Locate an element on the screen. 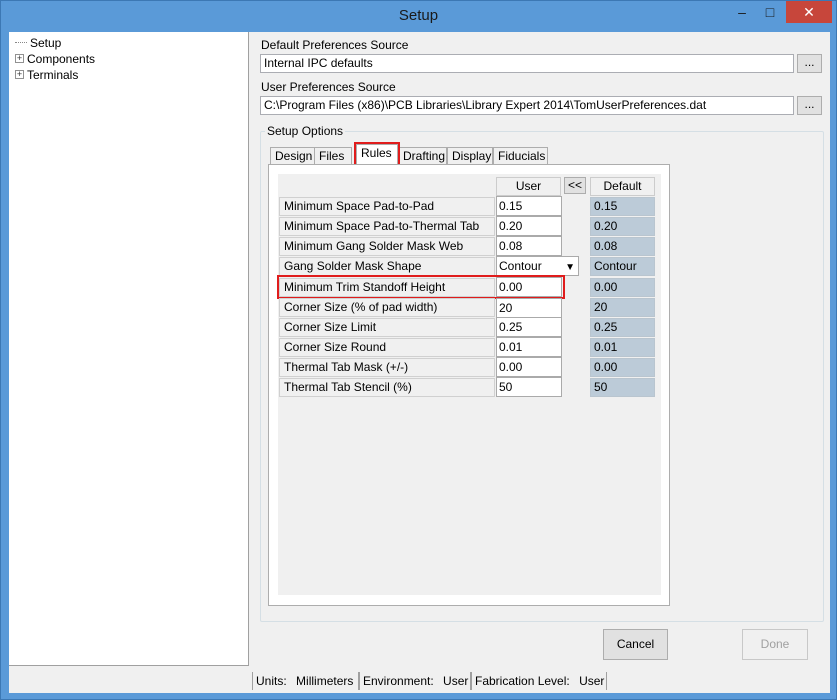  tree-item-label: Terminals is located at coordinates (53, 74).